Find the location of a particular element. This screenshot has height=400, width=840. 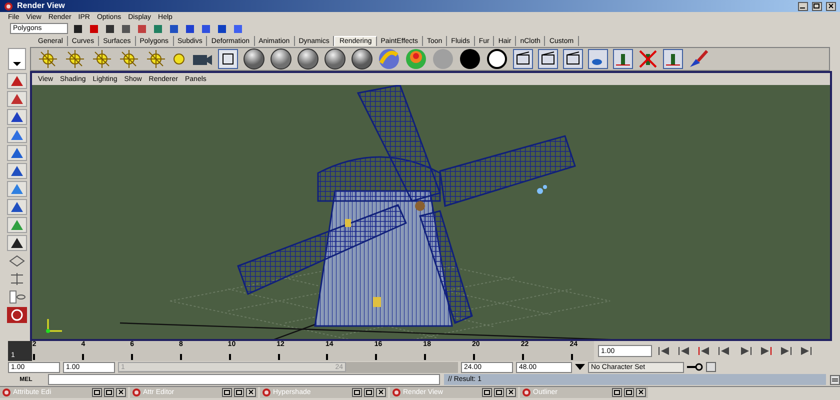

command-input-field is located at coordinates (244, 379).